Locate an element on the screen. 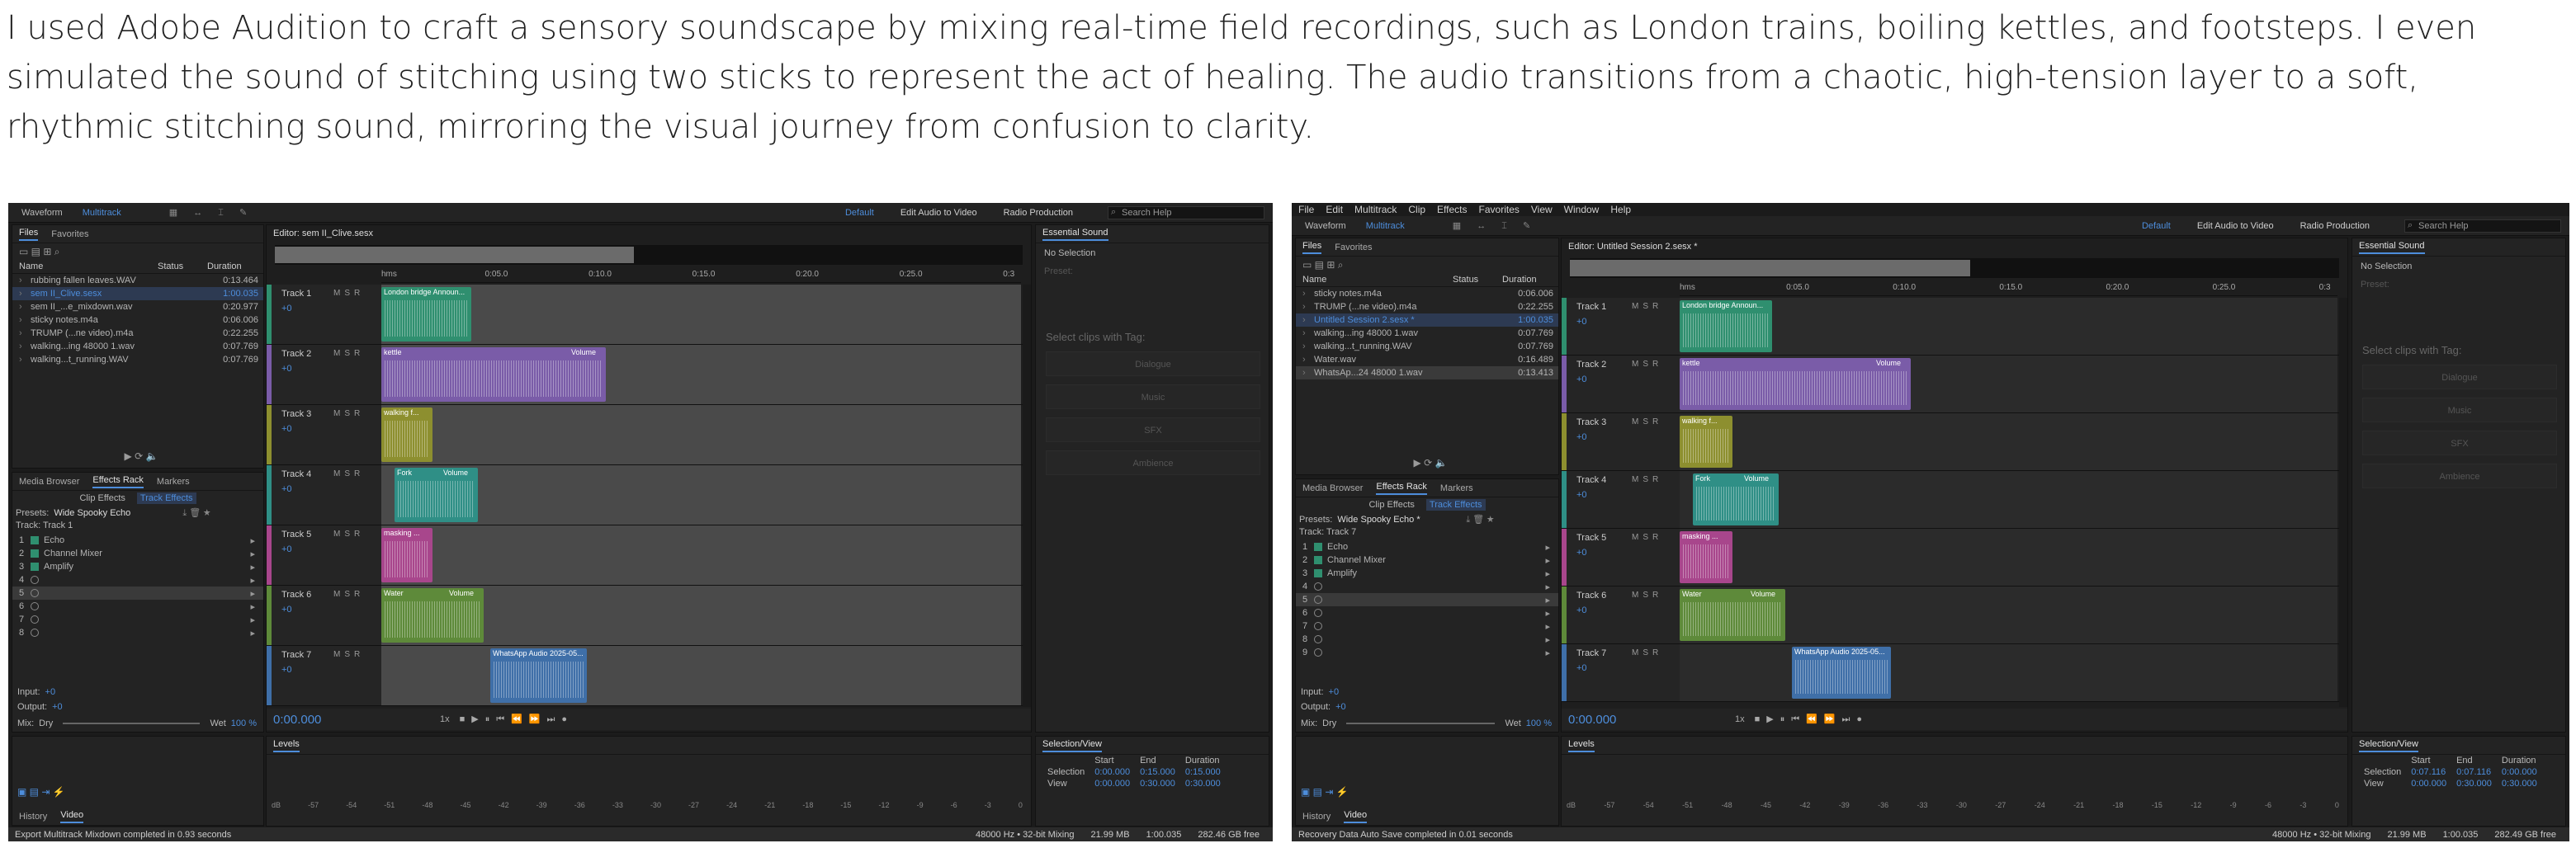 This screenshot has width=2576, height=848. view-start: 0:00.000 is located at coordinates (2428, 783).